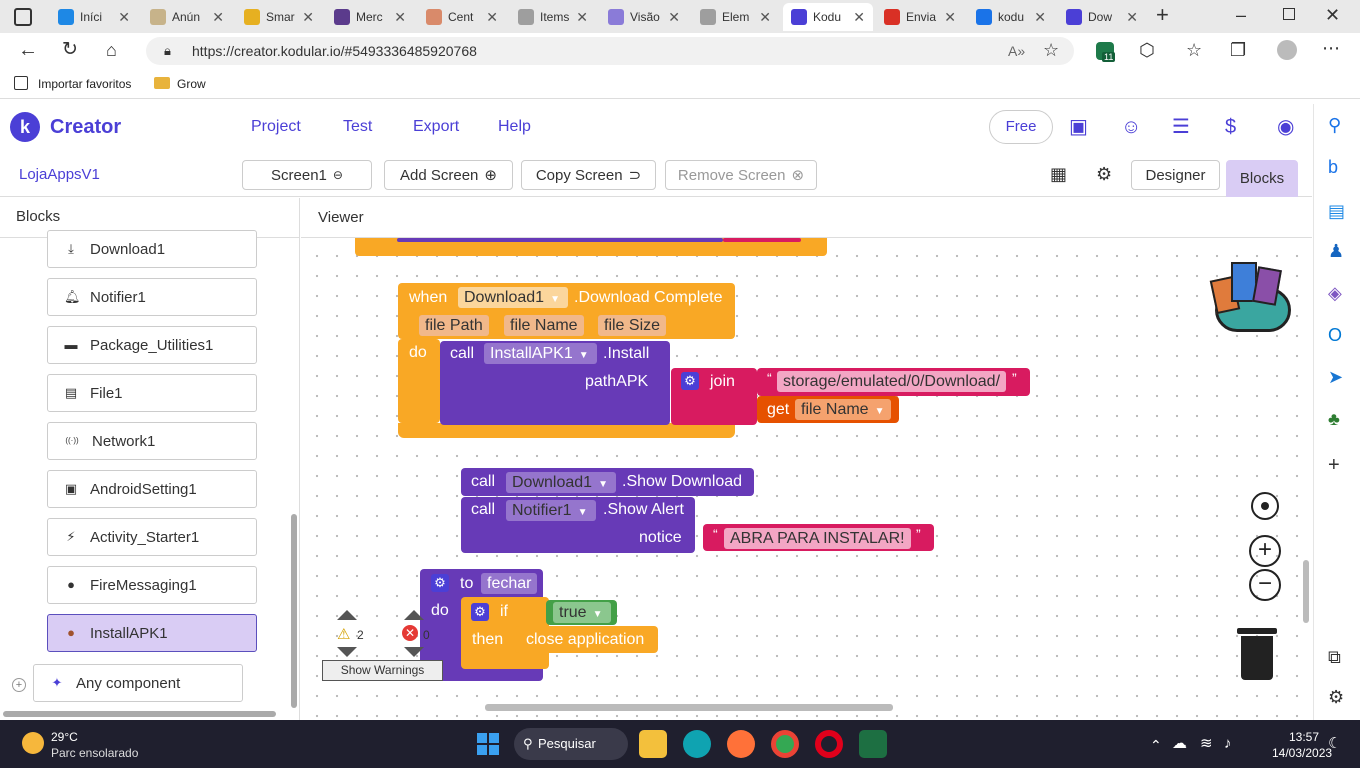  Describe the element at coordinates (1257, 654) in the screenshot. I see `trash-icon` at that location.